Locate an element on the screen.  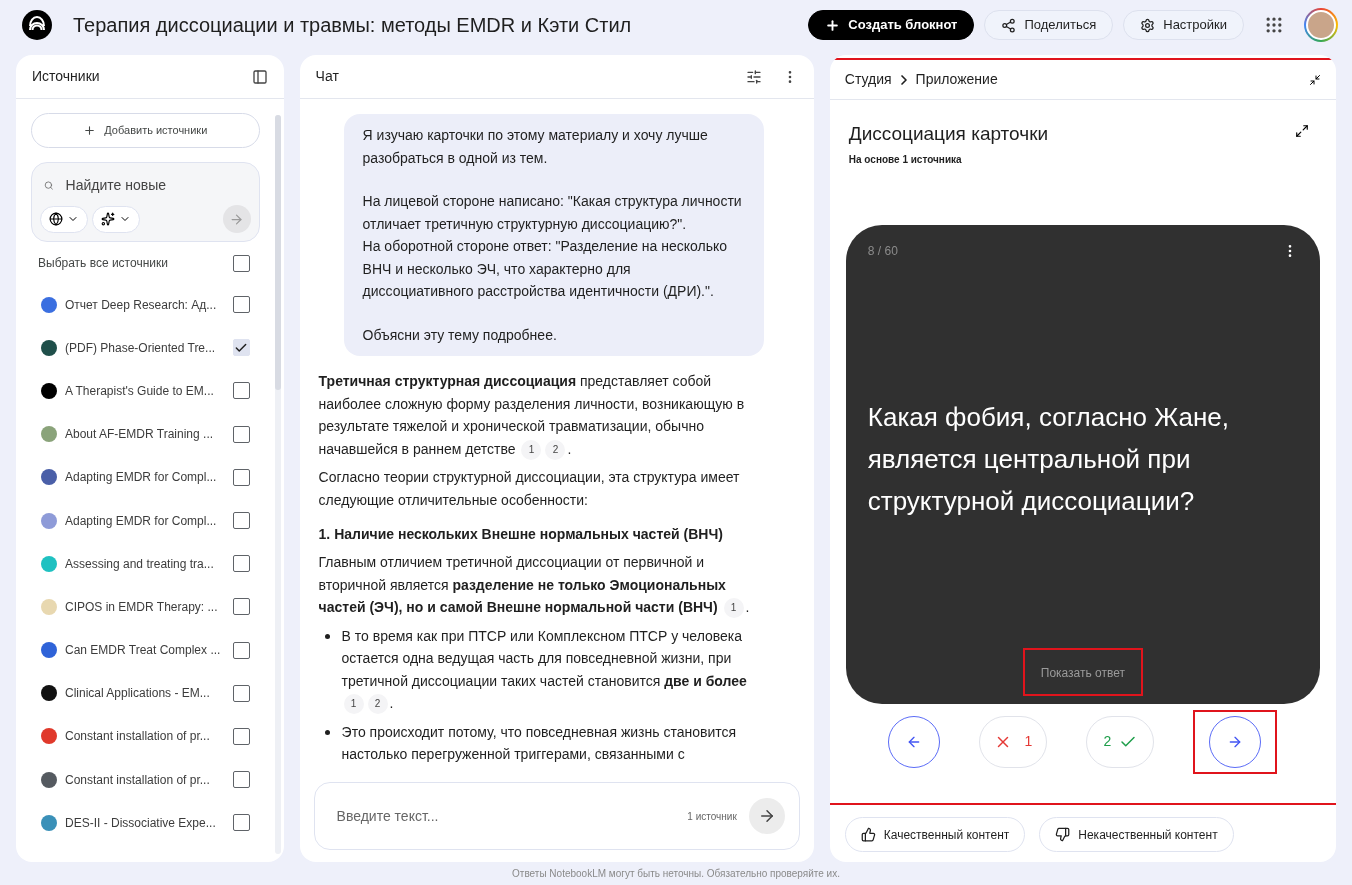
thumbs-up-icon is located at coordinates (868, 834).